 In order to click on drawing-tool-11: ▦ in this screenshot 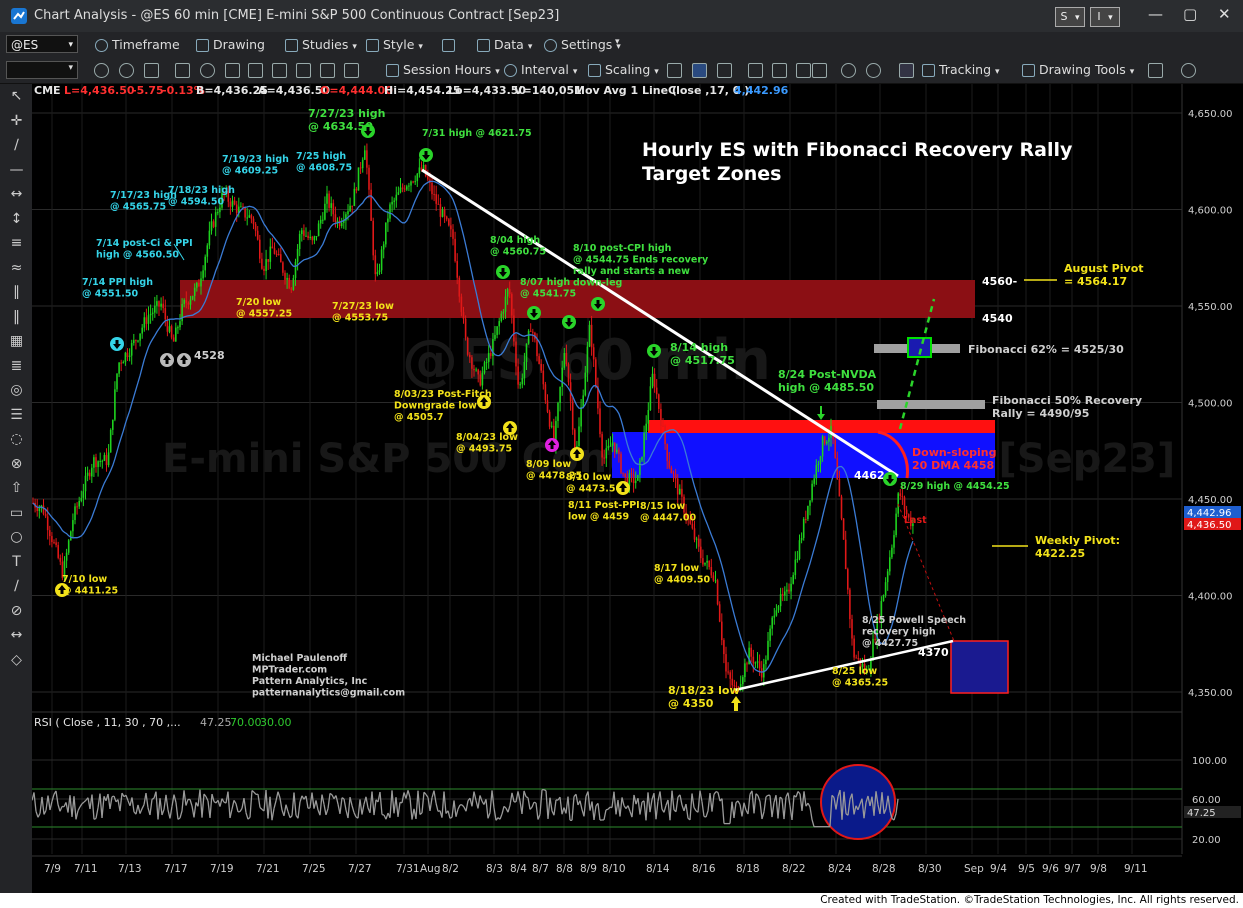, I will do `click(16, 341)`.